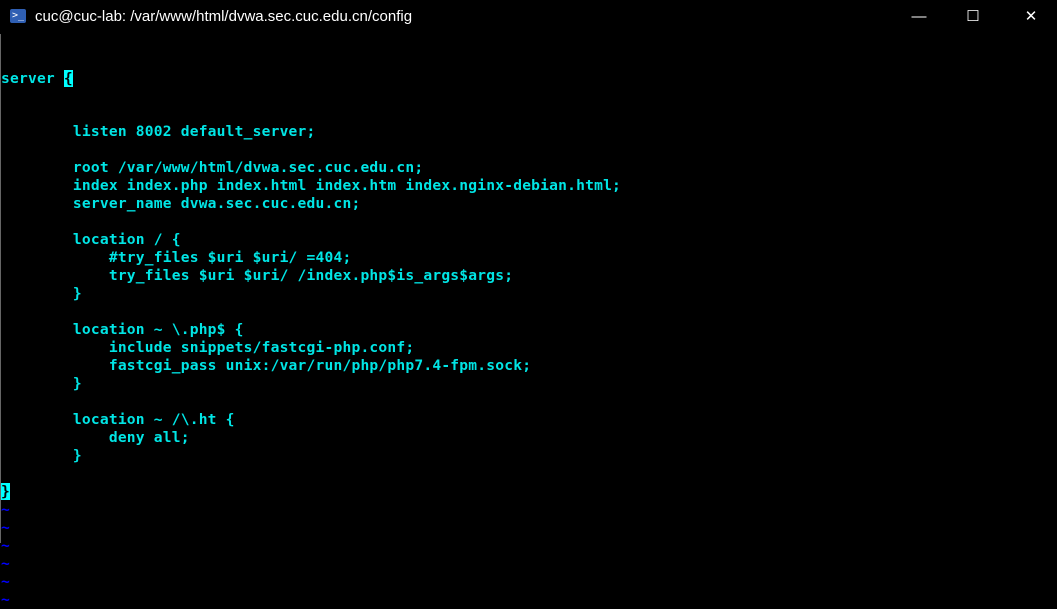 This screenshot has width=1057, height=609. I want to click on cursor: }, so click(5, 491).